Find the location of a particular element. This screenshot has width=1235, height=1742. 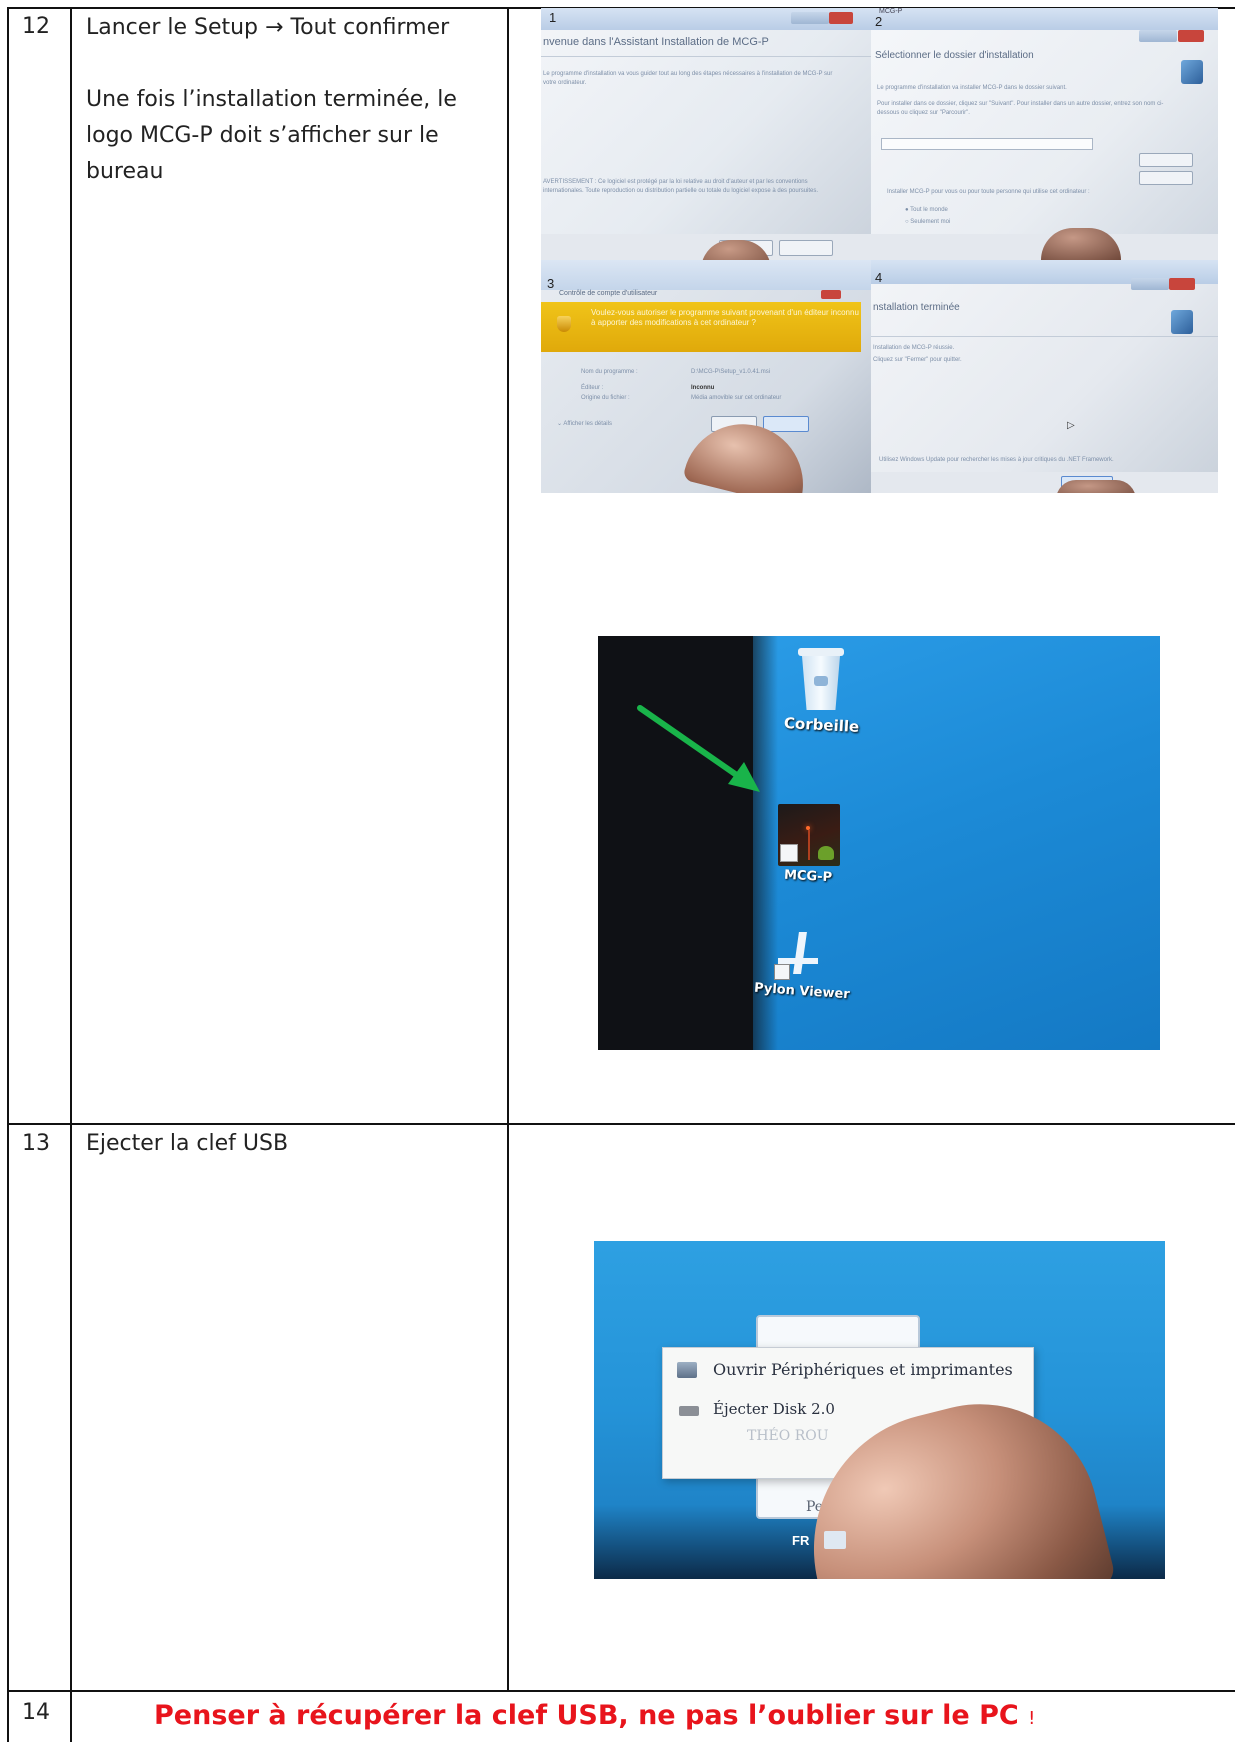

step-note-line: bureau is located at coordinates (125, 171).